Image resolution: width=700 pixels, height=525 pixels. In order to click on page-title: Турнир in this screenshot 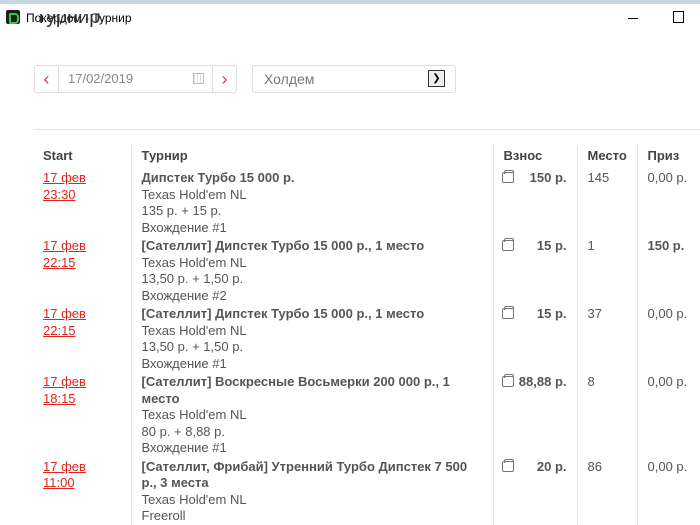, I will do `click(68, 21)`.